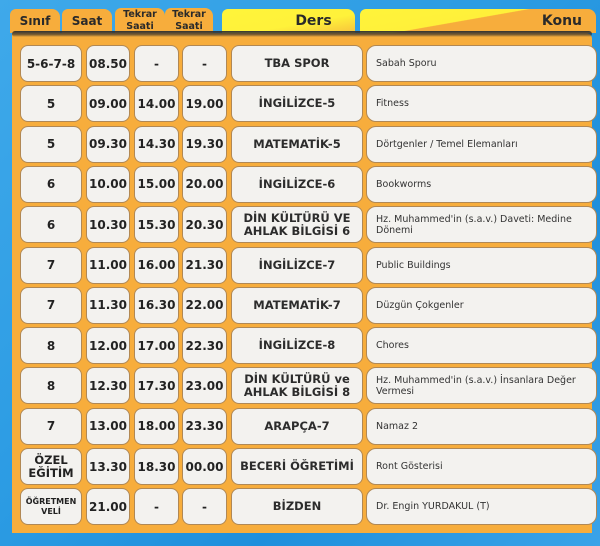 This screenshot has width=600, height=546. What do you see at coordinates (108, 184) in the screenshot?
I see `cell-saat: 10.00` at bounding box center [108, 184].